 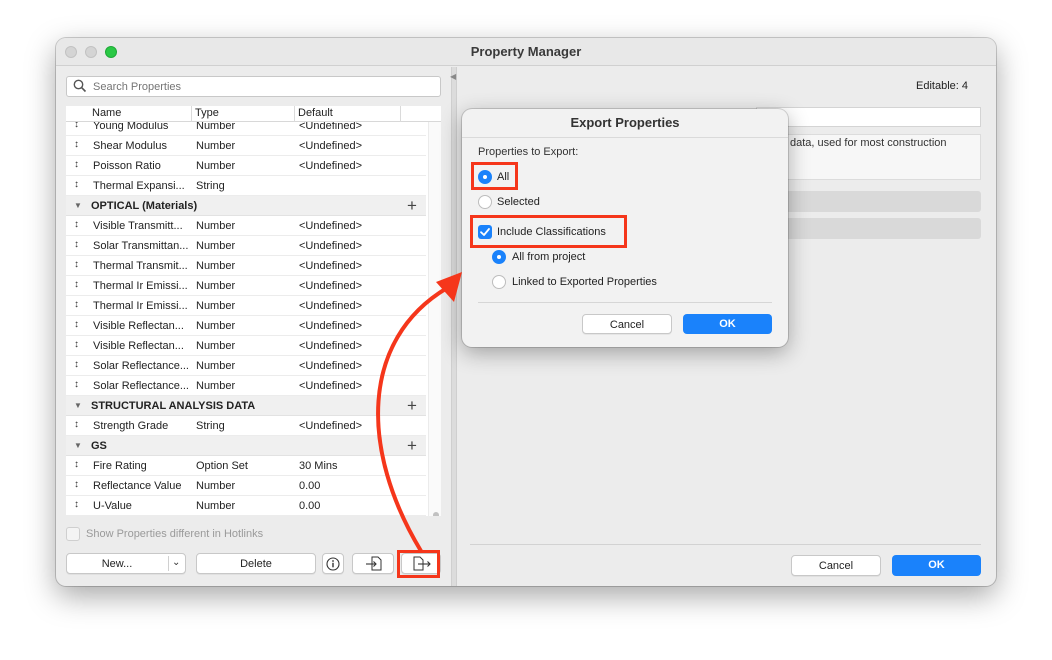 I want to click on property-default: 30 Mins, so click(x=318, y=466).